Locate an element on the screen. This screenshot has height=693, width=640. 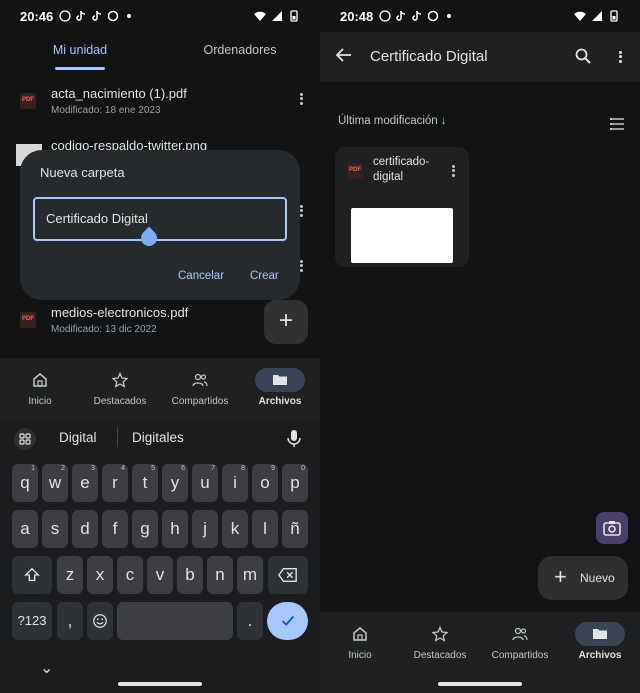
key-number-hint: 0 is located at coordinates (303, 468).